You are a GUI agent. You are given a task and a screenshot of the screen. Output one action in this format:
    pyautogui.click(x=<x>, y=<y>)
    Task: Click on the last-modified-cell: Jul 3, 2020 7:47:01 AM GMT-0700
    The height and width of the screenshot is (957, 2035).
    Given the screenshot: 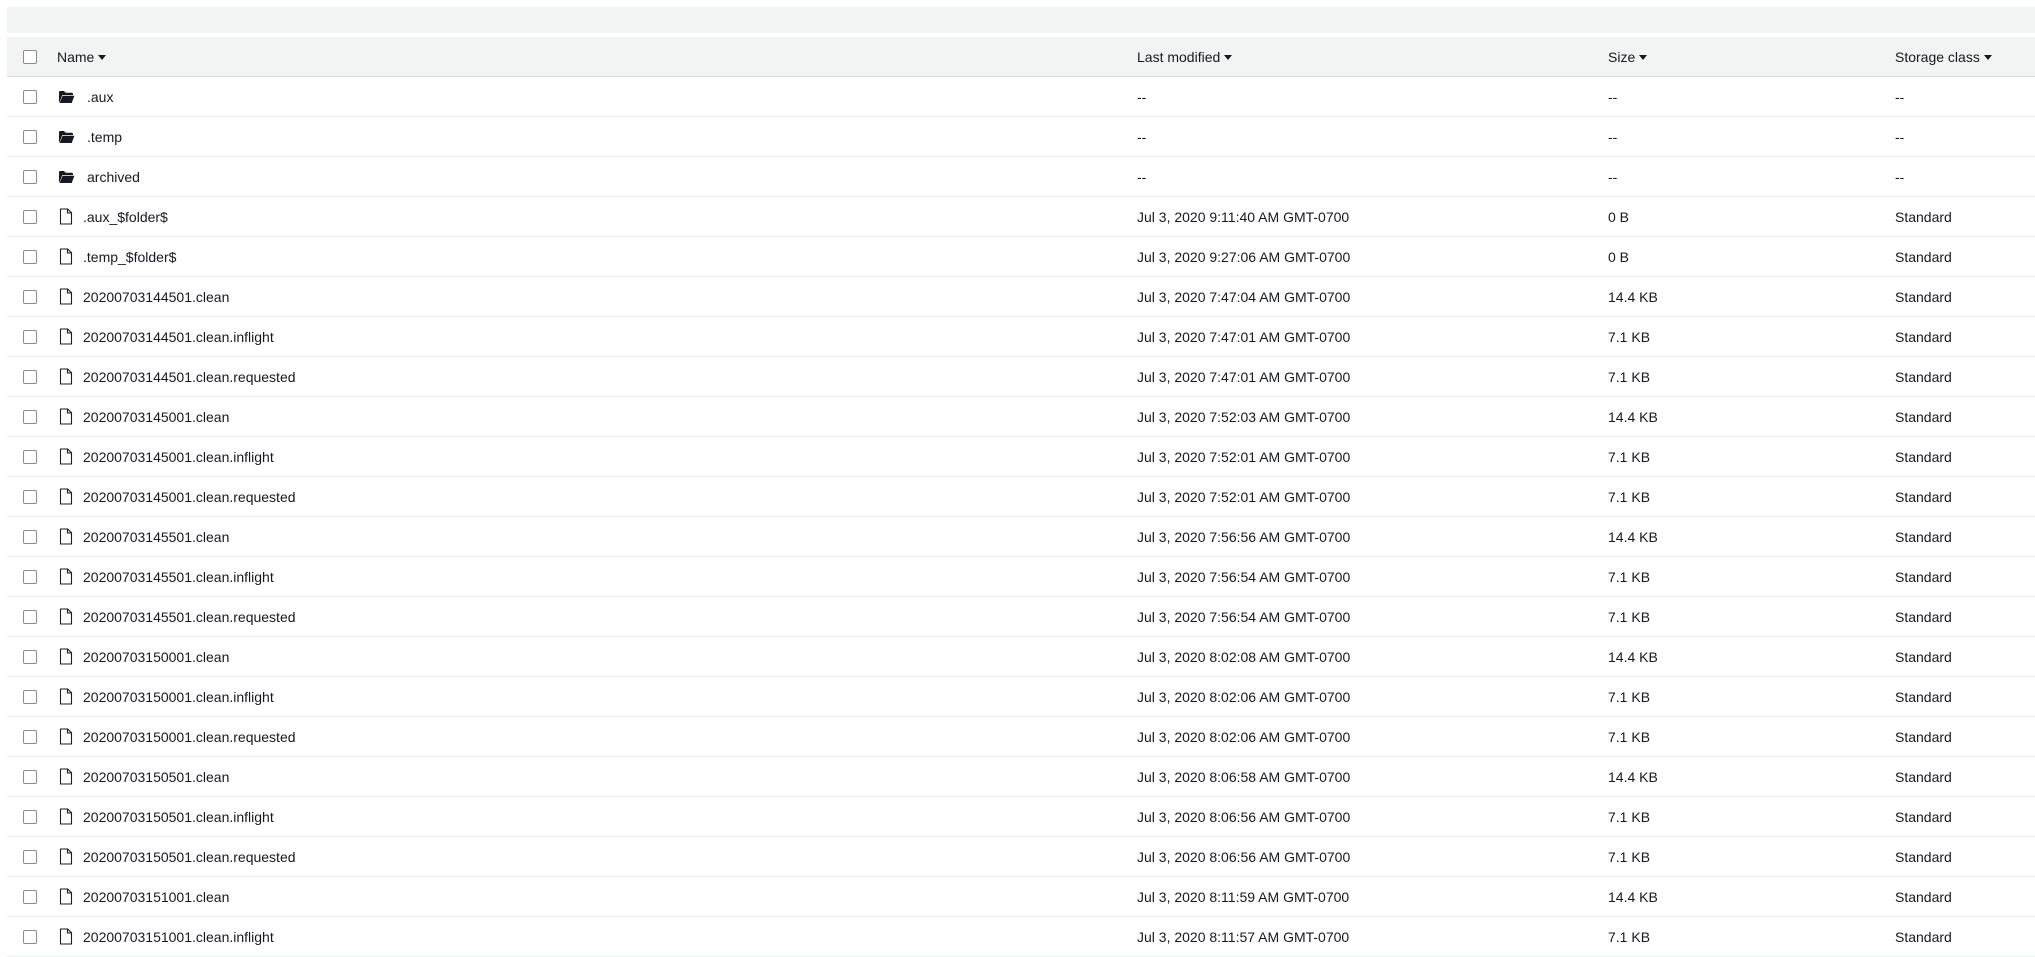 What is the action you would take?
    pyautogui.click(x=1243, y=336)
    